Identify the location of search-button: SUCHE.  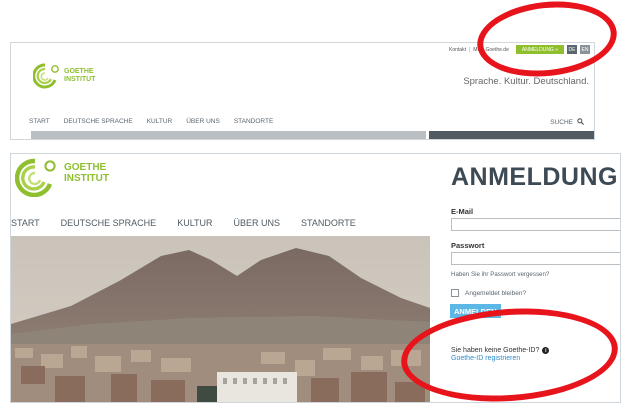
(567, 122).